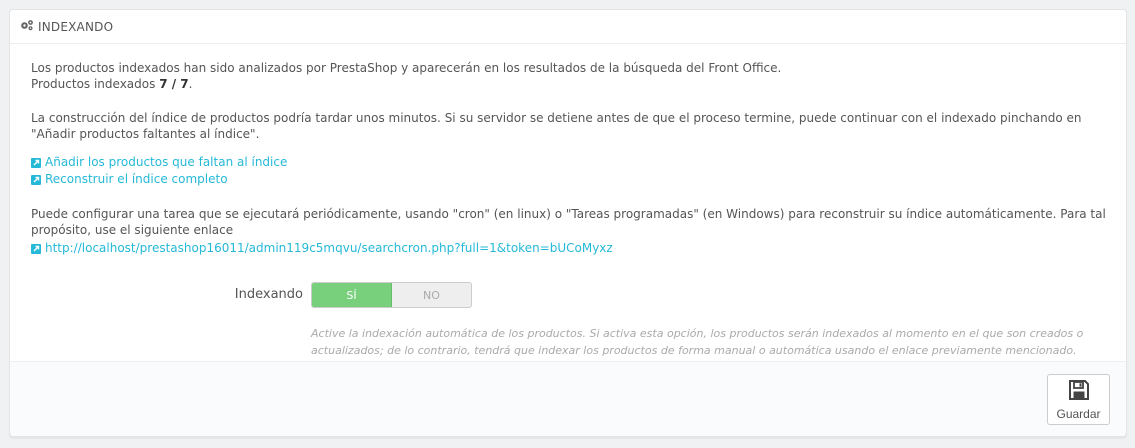 Image resolution: width=1135 pixels, height=448 pixels. Describe the element at coordinates (136, 179) in the screenshot. I see `rebuild-index-label: Reconstruir el índice completo` at that location.